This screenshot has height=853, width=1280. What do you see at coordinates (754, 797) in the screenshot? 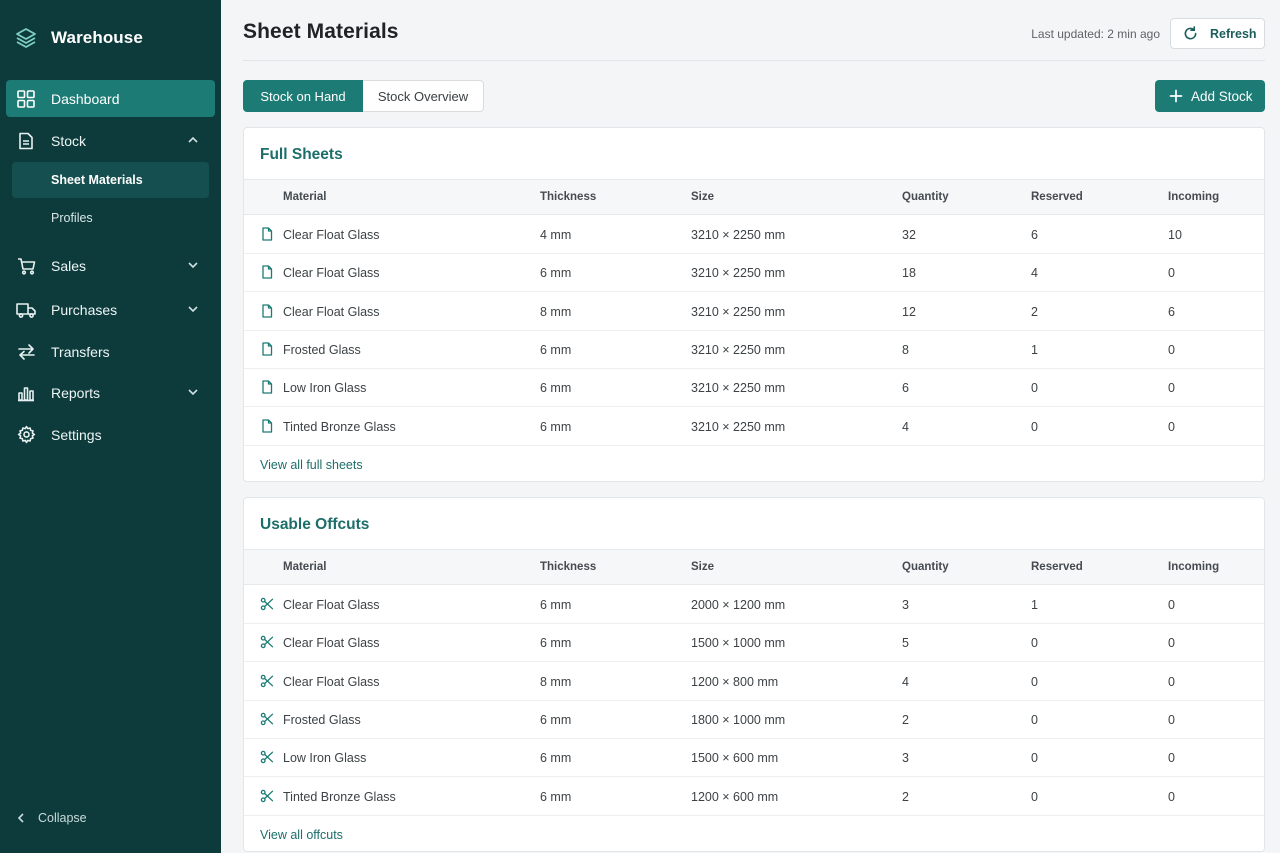
I see `table-row: Tinted Bronze Glass 6 mm 1200 × 600 mm 2 0 0` at bounding box center [754, 797].